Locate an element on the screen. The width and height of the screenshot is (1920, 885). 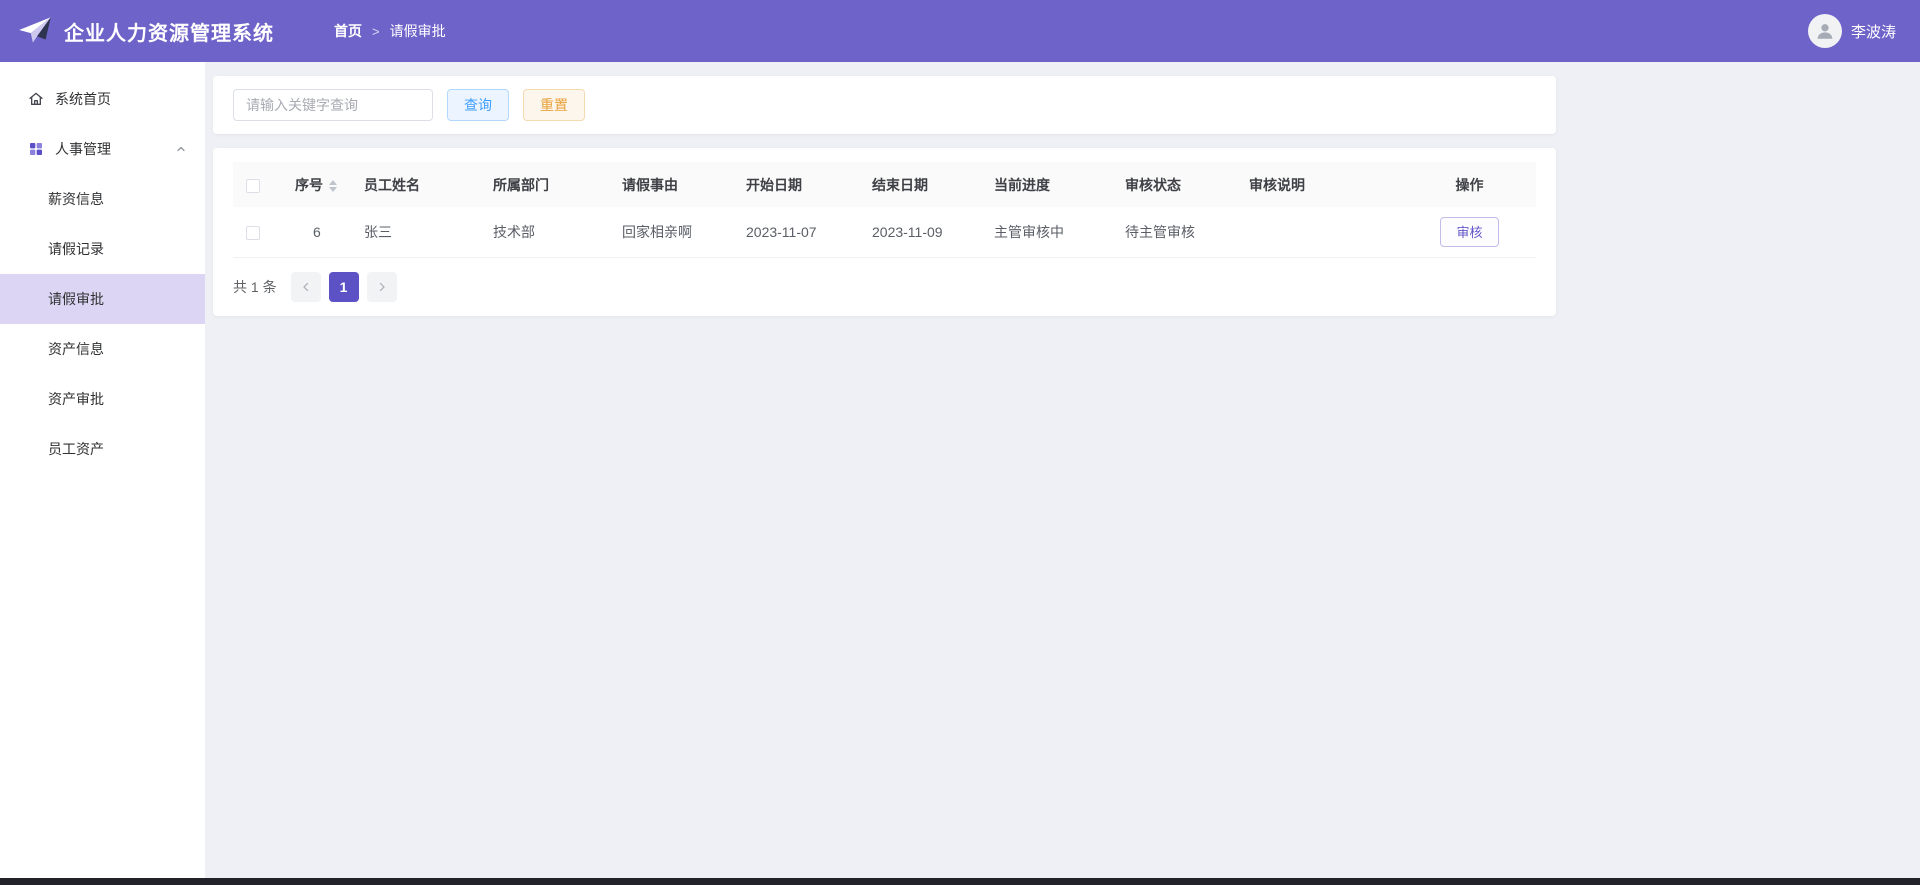
sidebar-item-asset-approval: 资产审批 is located at coordinates (102, 399).